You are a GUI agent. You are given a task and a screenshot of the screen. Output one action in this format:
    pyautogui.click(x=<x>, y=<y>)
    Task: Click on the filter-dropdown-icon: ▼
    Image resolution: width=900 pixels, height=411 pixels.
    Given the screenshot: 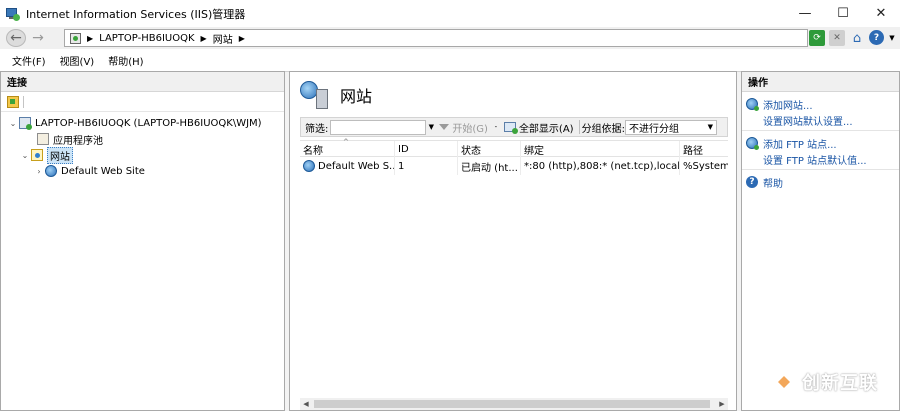 What is the action you would take?
    pyautogui.click(x=431, y=127)
    